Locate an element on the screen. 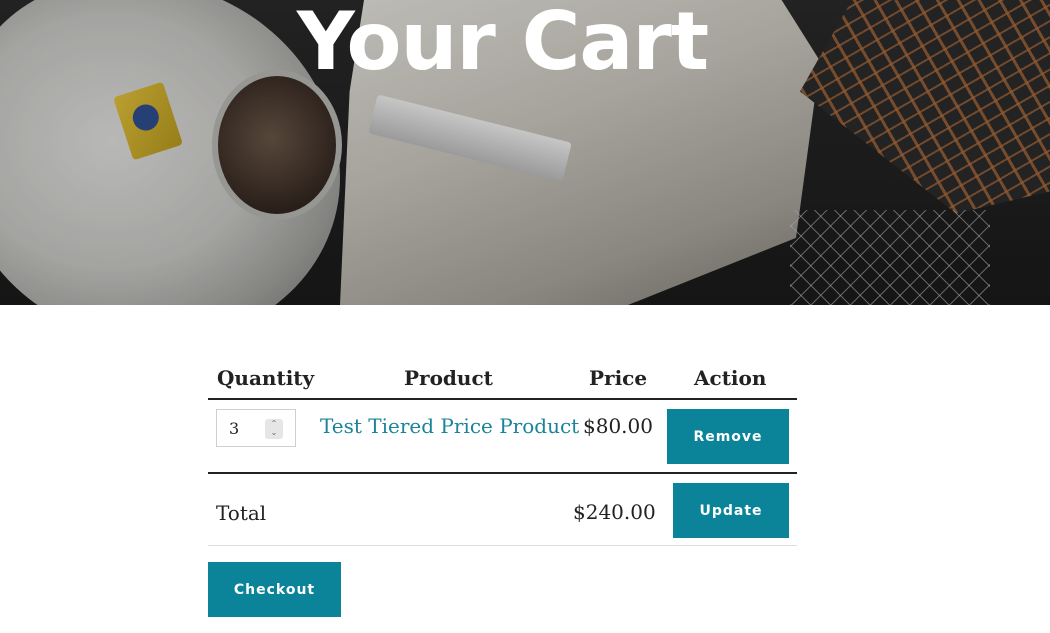 This screenshot has width=1050, height=633. header-quantity: Quantity is located at coordinates (266, 378).